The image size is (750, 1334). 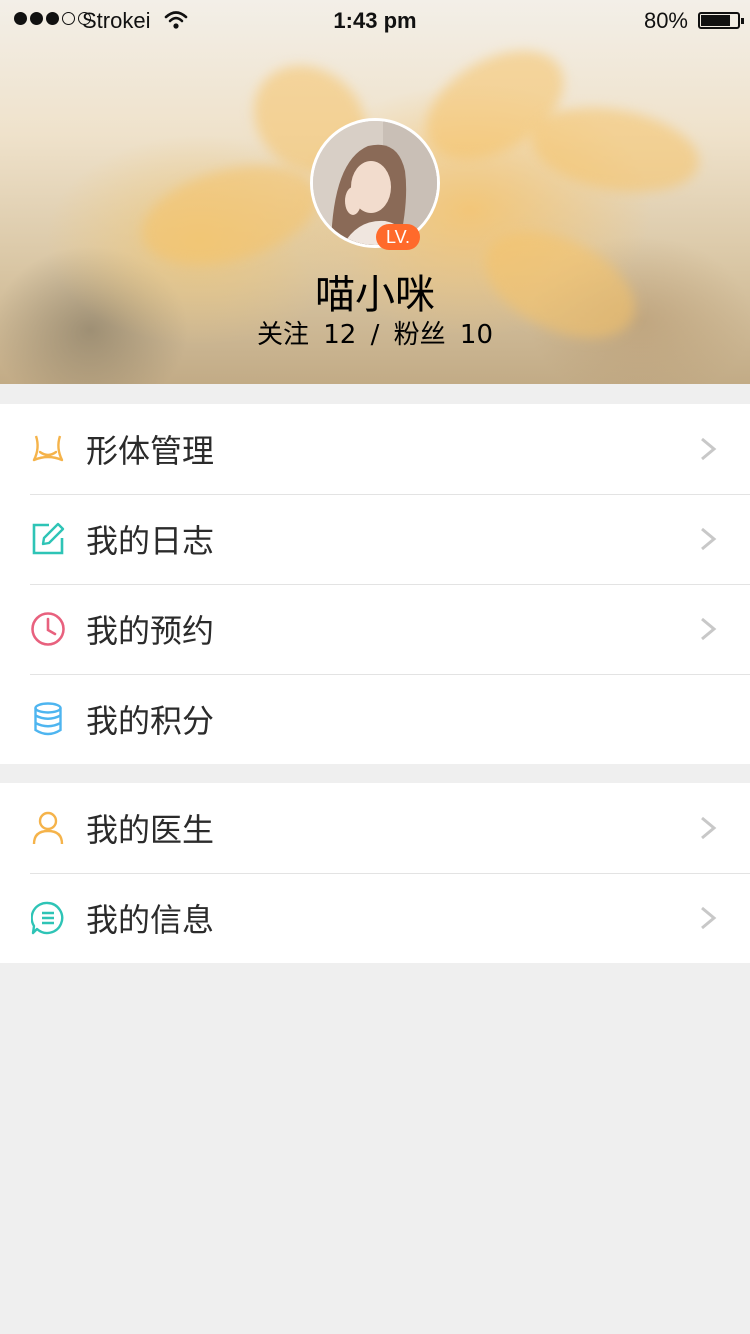 What do you see at coordinates (398, 237) in the screenshot?
I see `level-badge: LV.` at bounding box center [398, 237].